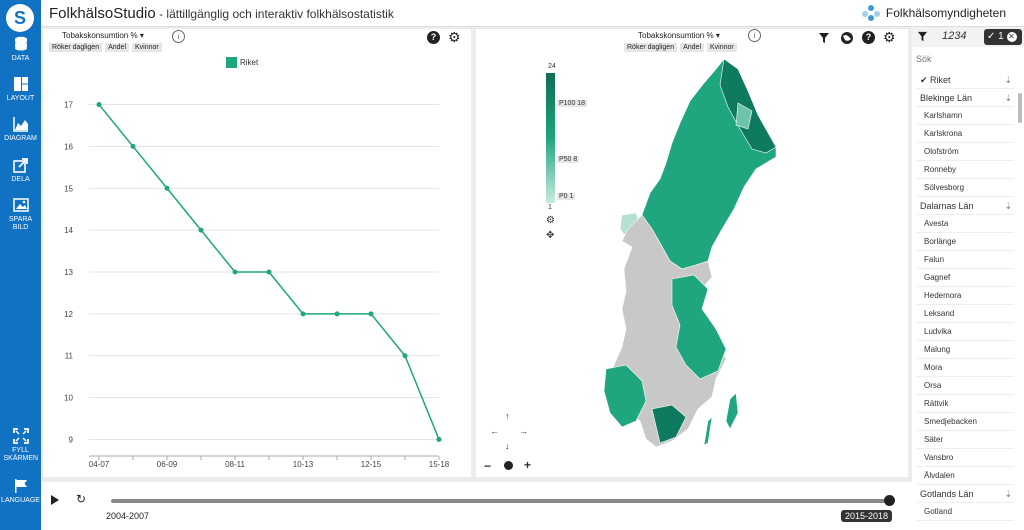 Image resolution: width=1024 pixels, height=530 pixels. Describe the element at coordinates (933, 13) in the screenshot. I see `org-logo: Folkhälsomyndigheten` at that location.